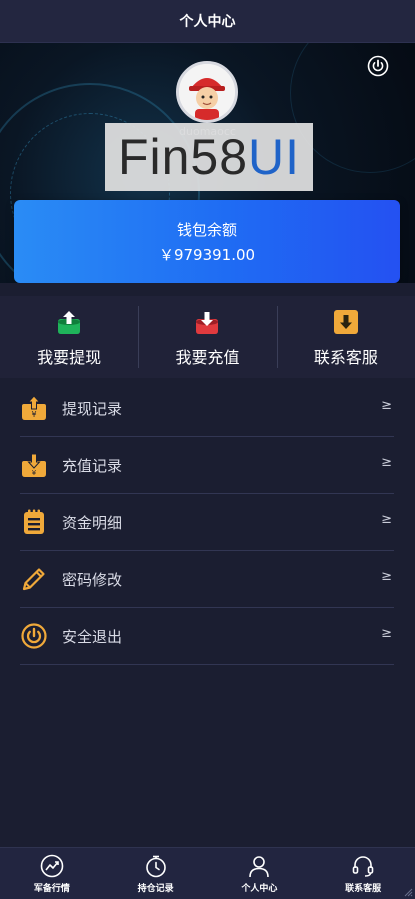 Image resolution: width=415 pixels, height=899 pixels. Describe the element at coordinates (183, 157) in the screenshot. I see `watermark-text: Fin58` at that location.